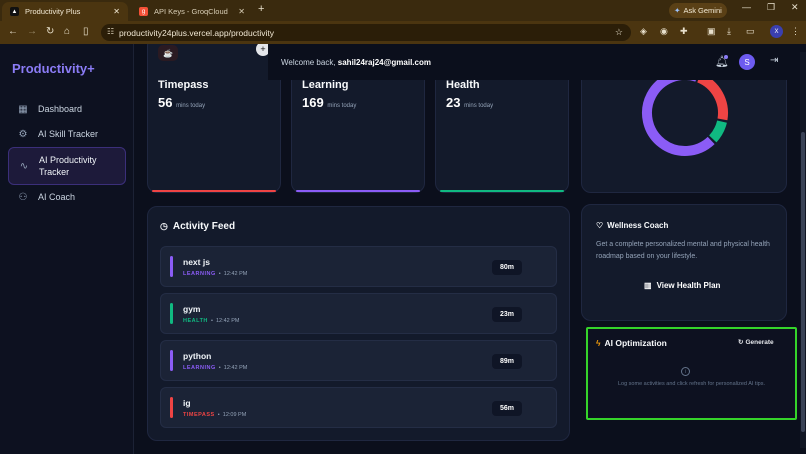  I want to click on users-icon: ⚇, so click(23, 197).